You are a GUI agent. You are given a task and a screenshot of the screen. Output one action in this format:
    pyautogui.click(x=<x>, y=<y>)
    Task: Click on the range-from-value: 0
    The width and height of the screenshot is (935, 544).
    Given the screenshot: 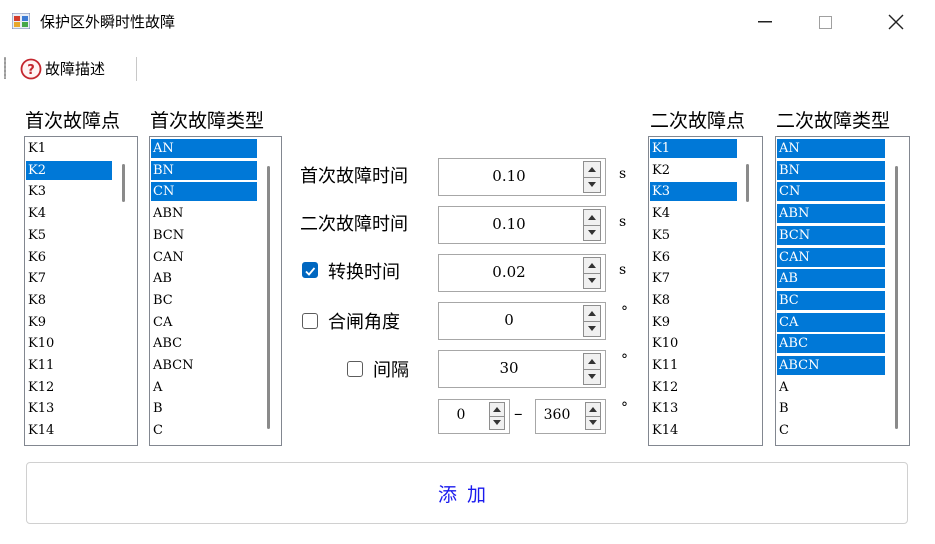 What is the action you would take?
    pyautogui.click(x=461, y=415)
    